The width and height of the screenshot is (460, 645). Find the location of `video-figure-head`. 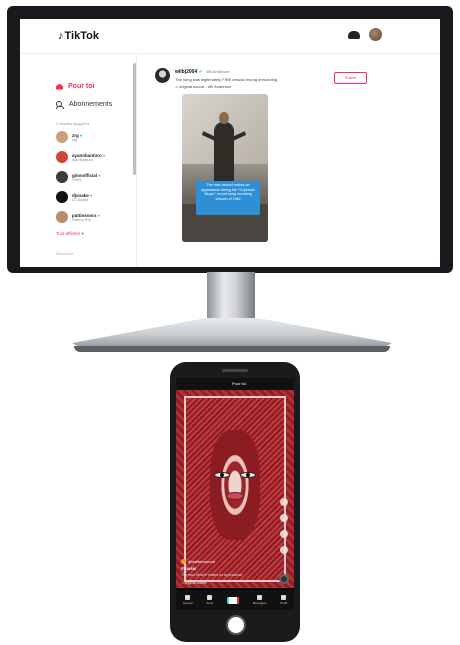

video-figure-head is located at coordinates (224, 118).